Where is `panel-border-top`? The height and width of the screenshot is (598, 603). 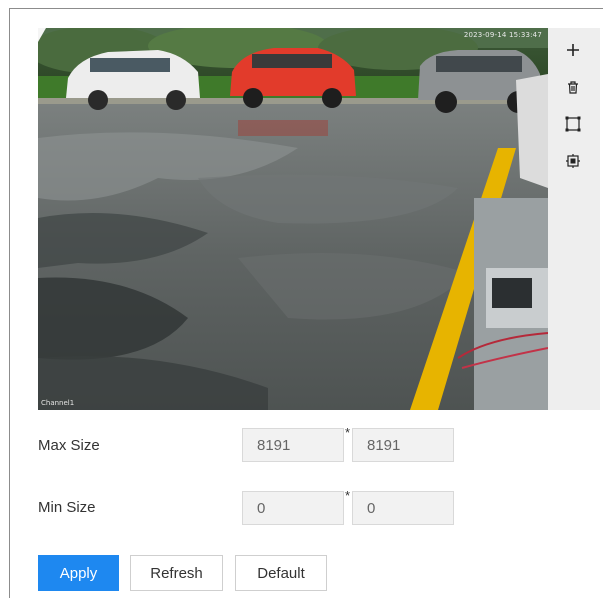
panel-border-top is located at coordinates (306, 8).